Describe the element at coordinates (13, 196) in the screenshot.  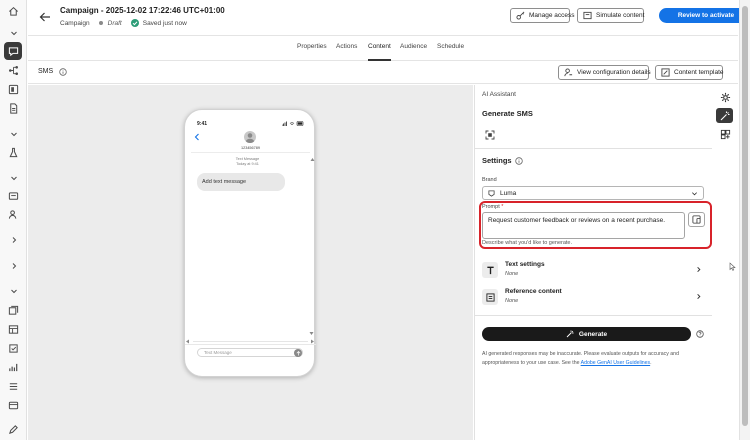
I see `decisions-icon` at that location.